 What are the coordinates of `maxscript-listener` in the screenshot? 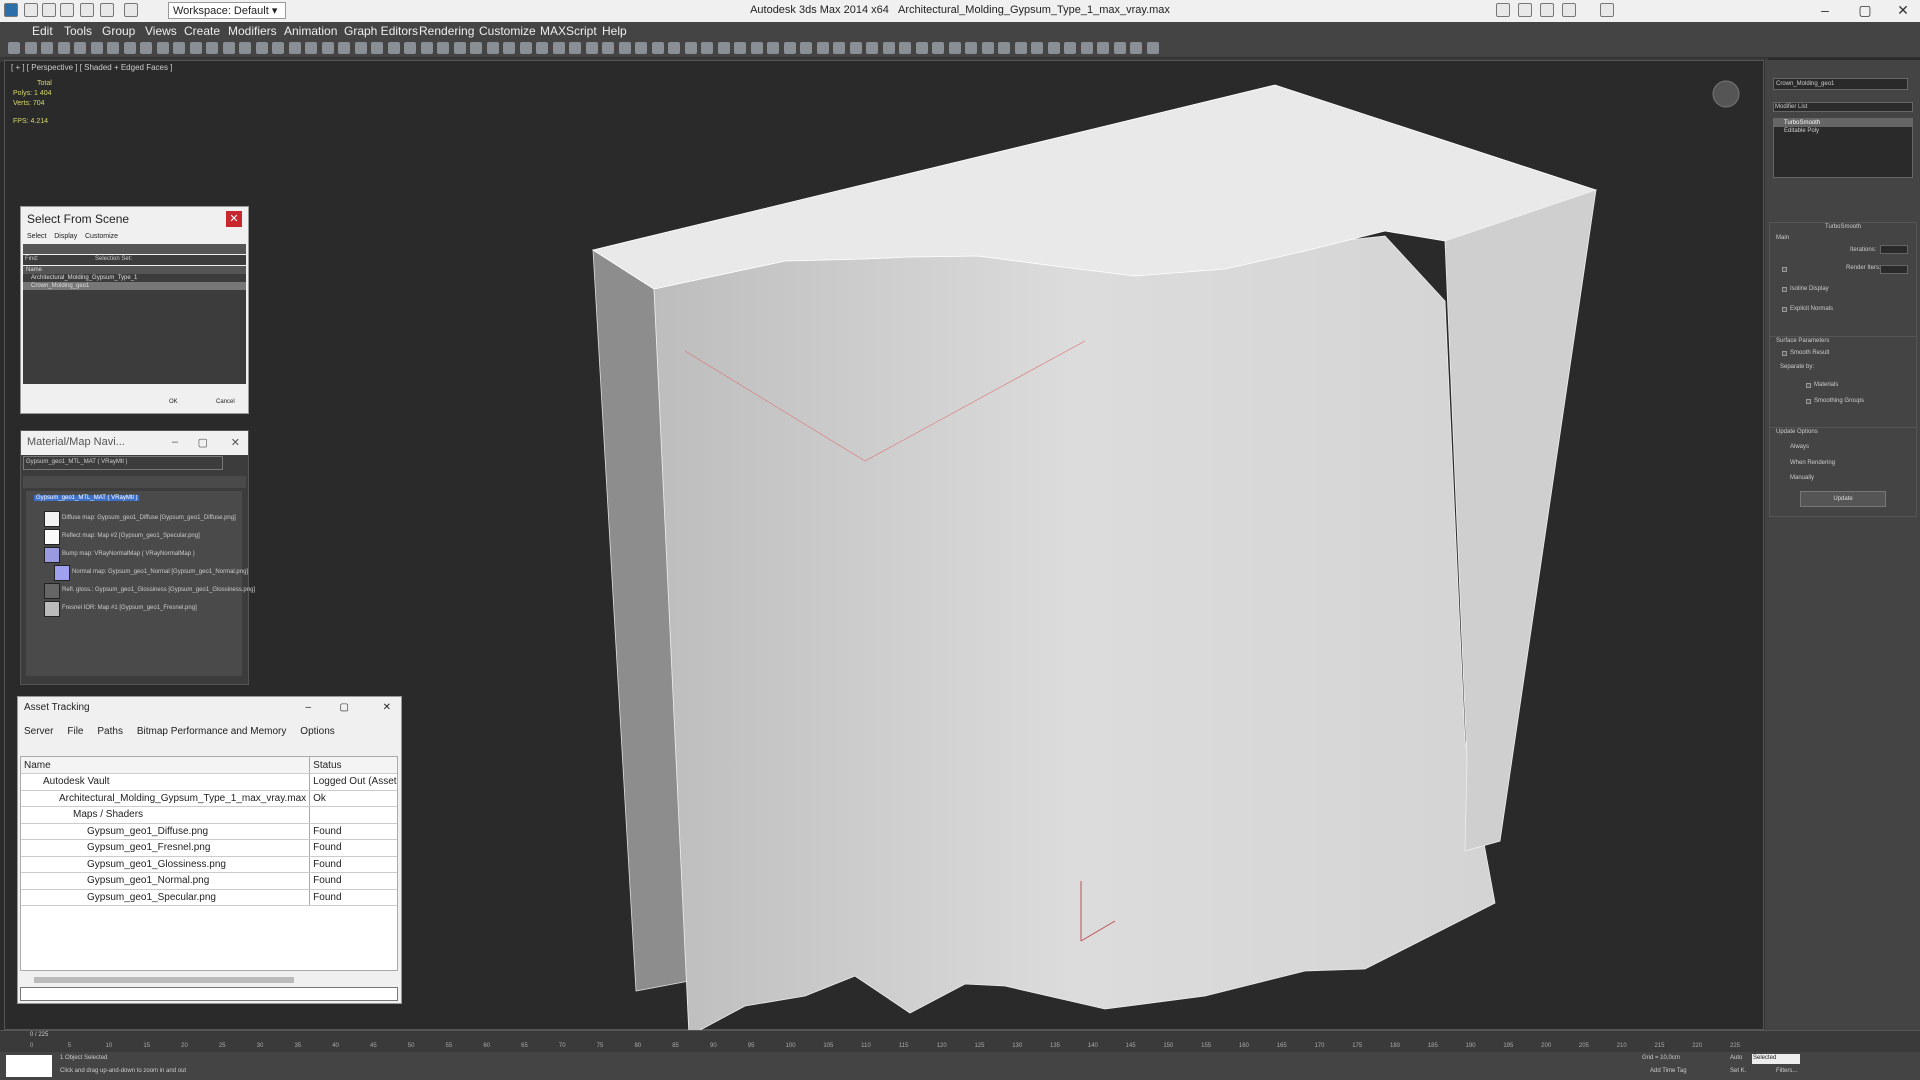 It's located at (29, 1066).